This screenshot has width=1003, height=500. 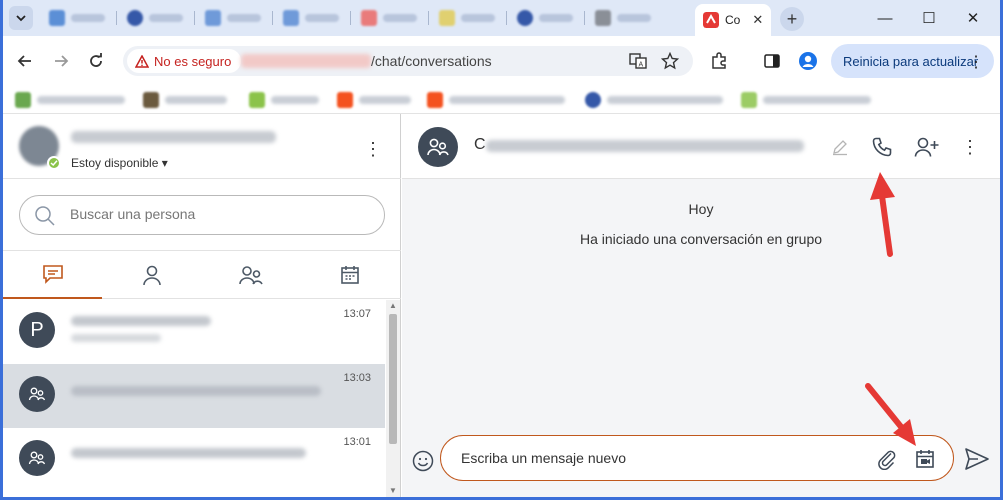 I want to click on security-label: No es seguro, so click(x=193, y=61).